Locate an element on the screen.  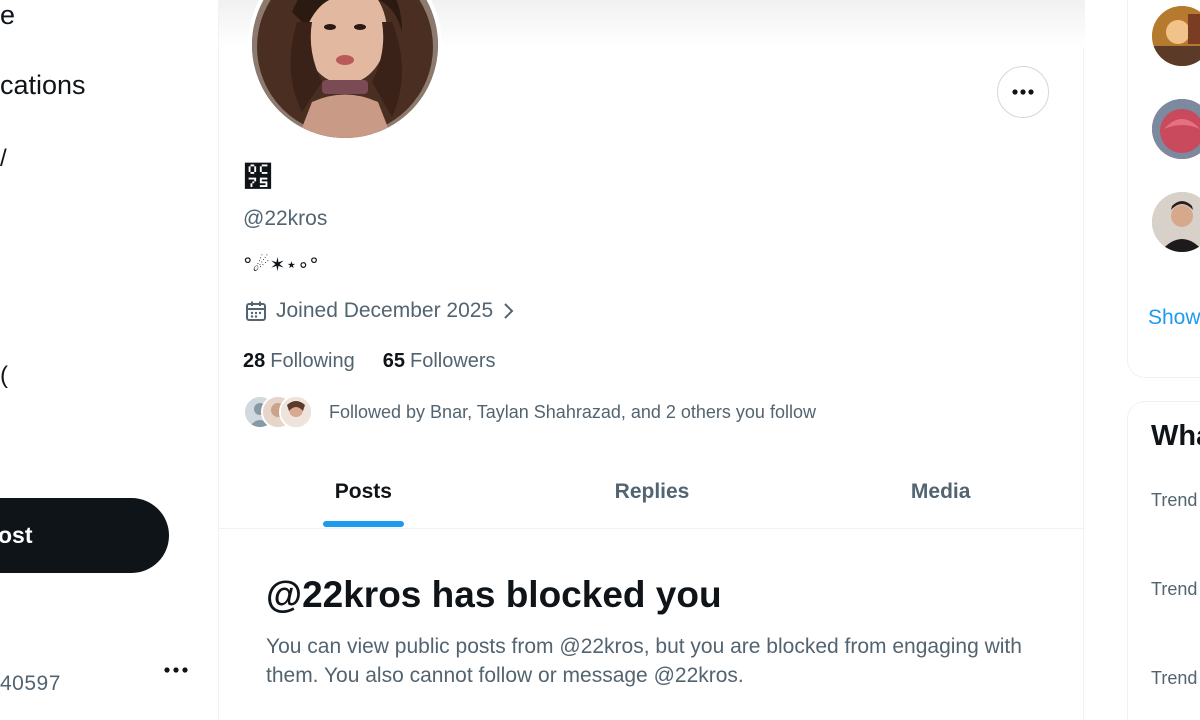
chevron-right-icon is located at coordinates (509, 311).